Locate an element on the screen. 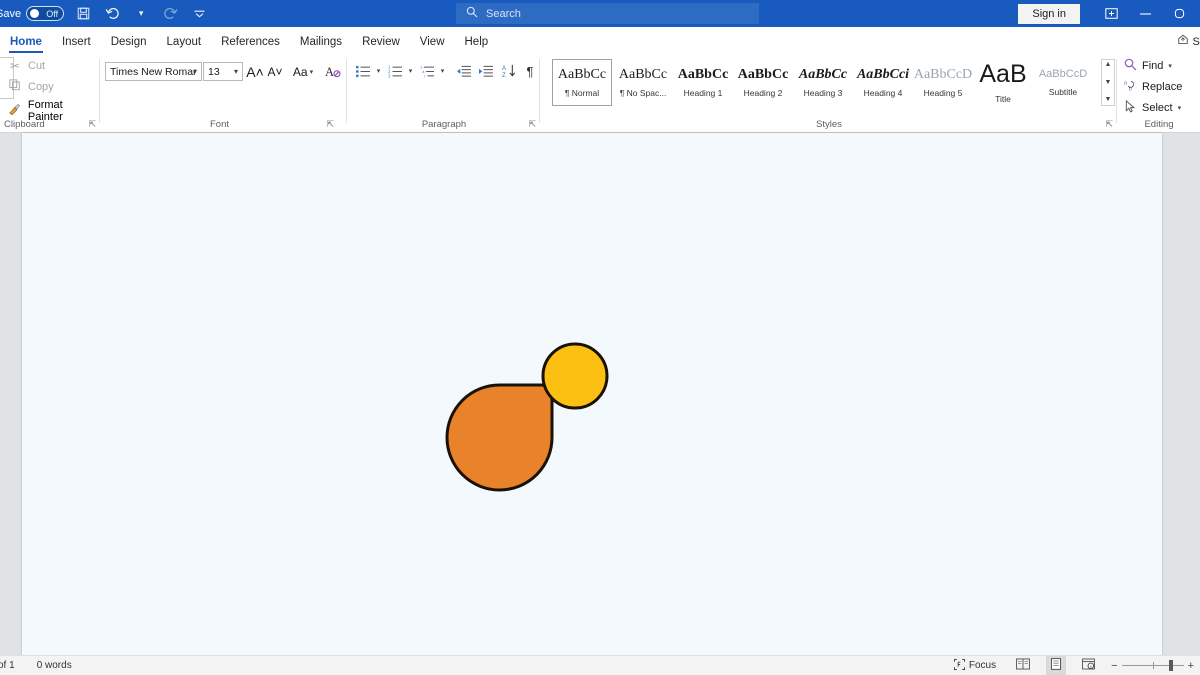 The width and height of the screenshot is (1200, 675). style-heading-2: AaBbCc Heading 2 is located at coordinates (763, 82).